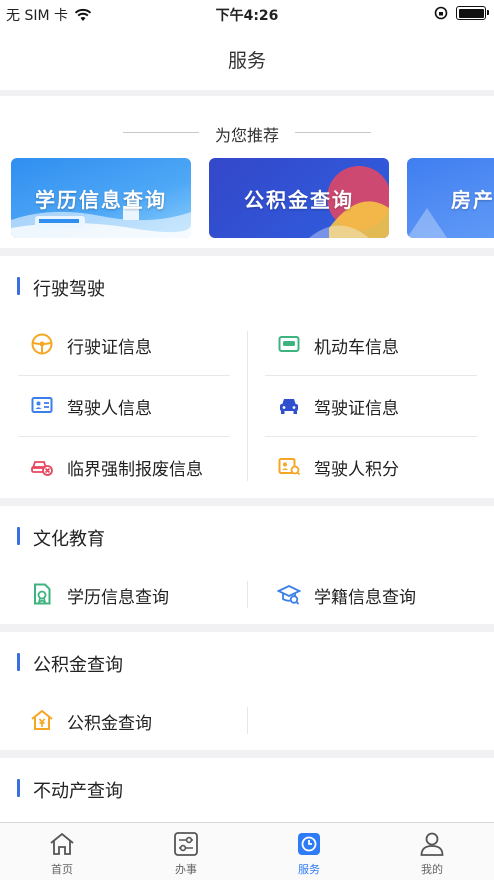  Describe the element at coordinates (333, 132) in the screenshot. I see `divider-line` at that location.